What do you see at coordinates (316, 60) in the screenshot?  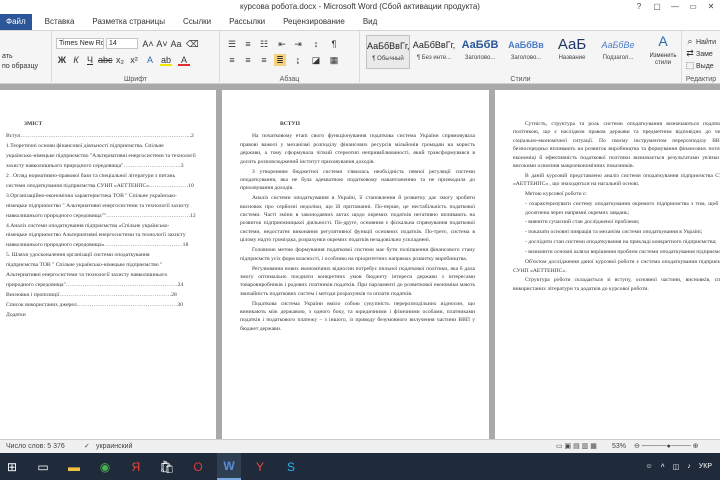 I see `shading-icon: ◪` at bounding box center [316, 60].